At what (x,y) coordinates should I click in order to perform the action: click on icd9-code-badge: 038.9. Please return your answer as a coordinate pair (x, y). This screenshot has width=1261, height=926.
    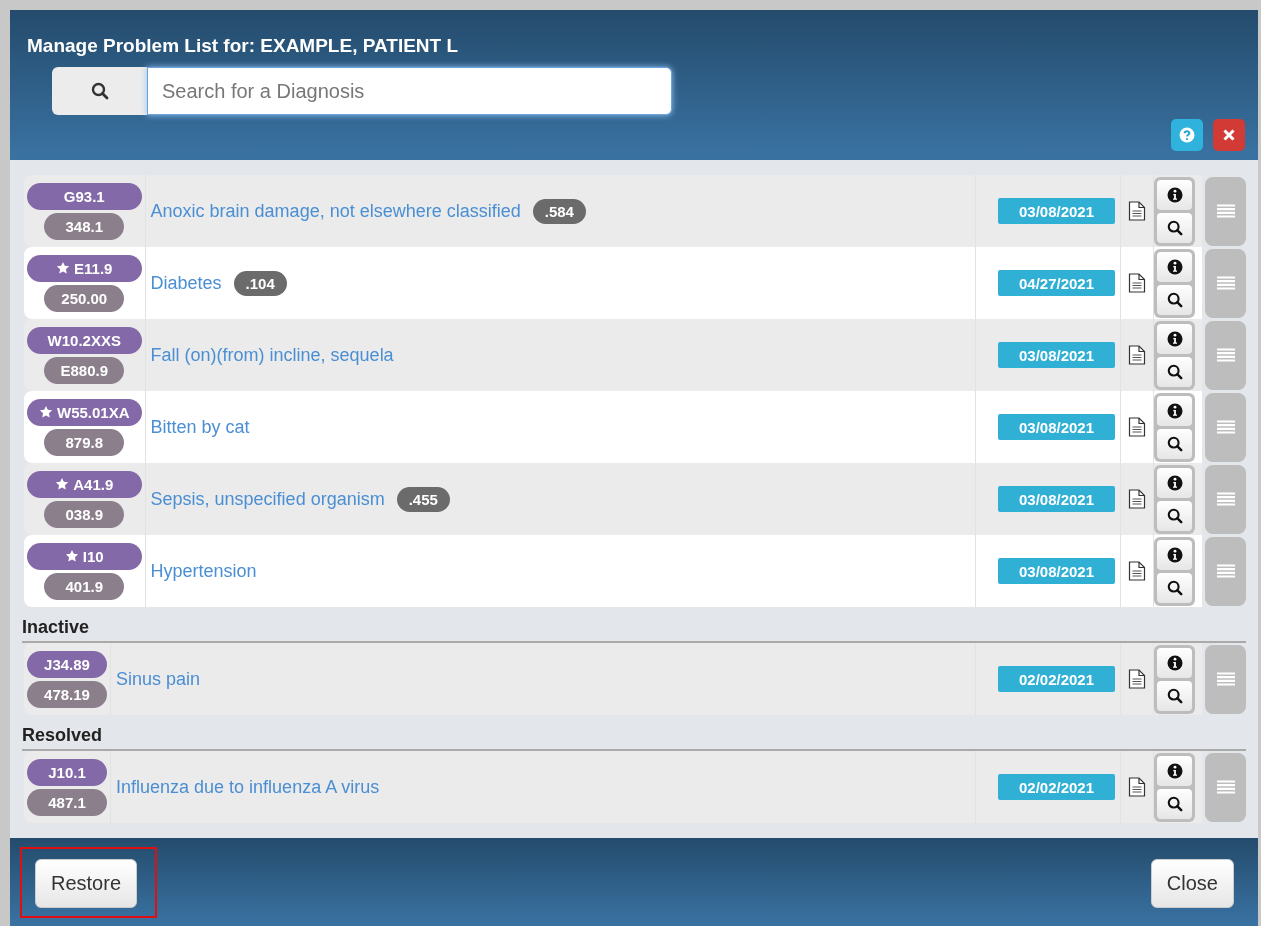
    Looking at the image, I should click on (84, 514).